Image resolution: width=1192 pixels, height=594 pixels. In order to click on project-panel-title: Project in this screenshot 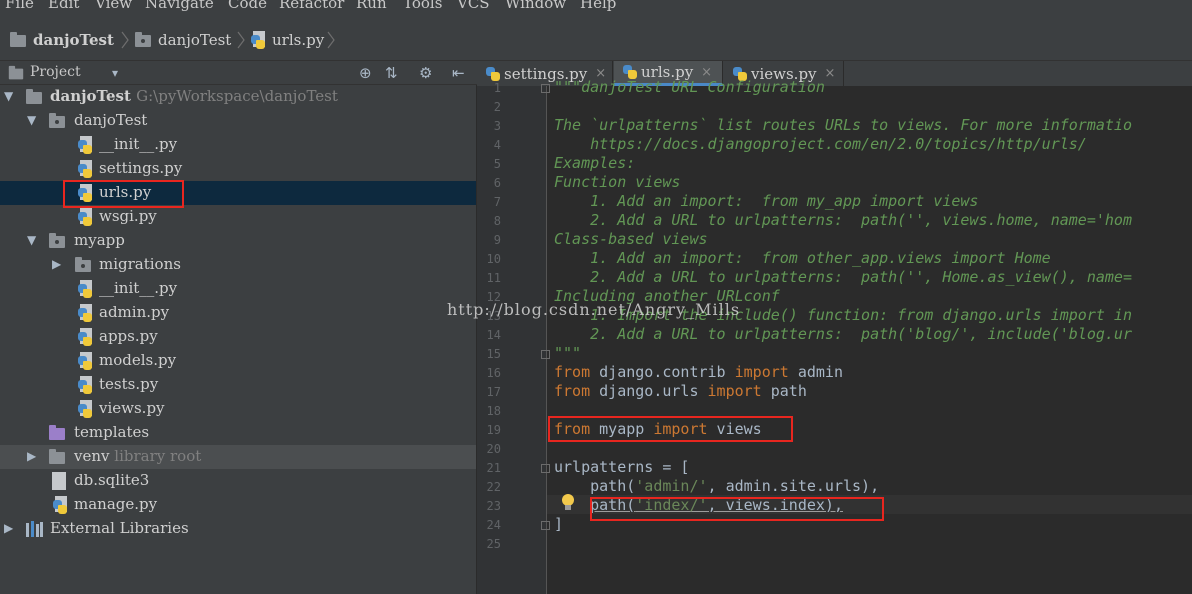, I will do `click(55, 72)`.